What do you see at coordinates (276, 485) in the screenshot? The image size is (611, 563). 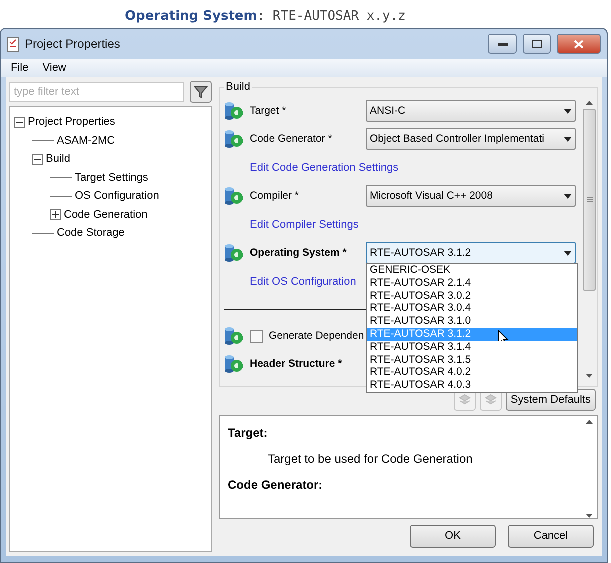 I see `help-heading: Code Generator:` at bounding box center [276, 485].